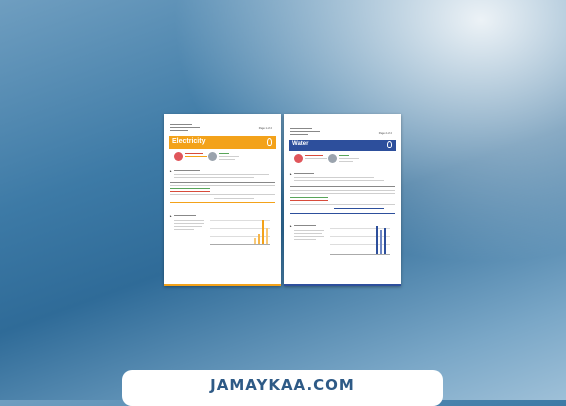  Describe the element at coordinates (342, 200) in the screenshot. I see `water-bill-page: Page 2 of 2 Water ▸ ▸` at that location.